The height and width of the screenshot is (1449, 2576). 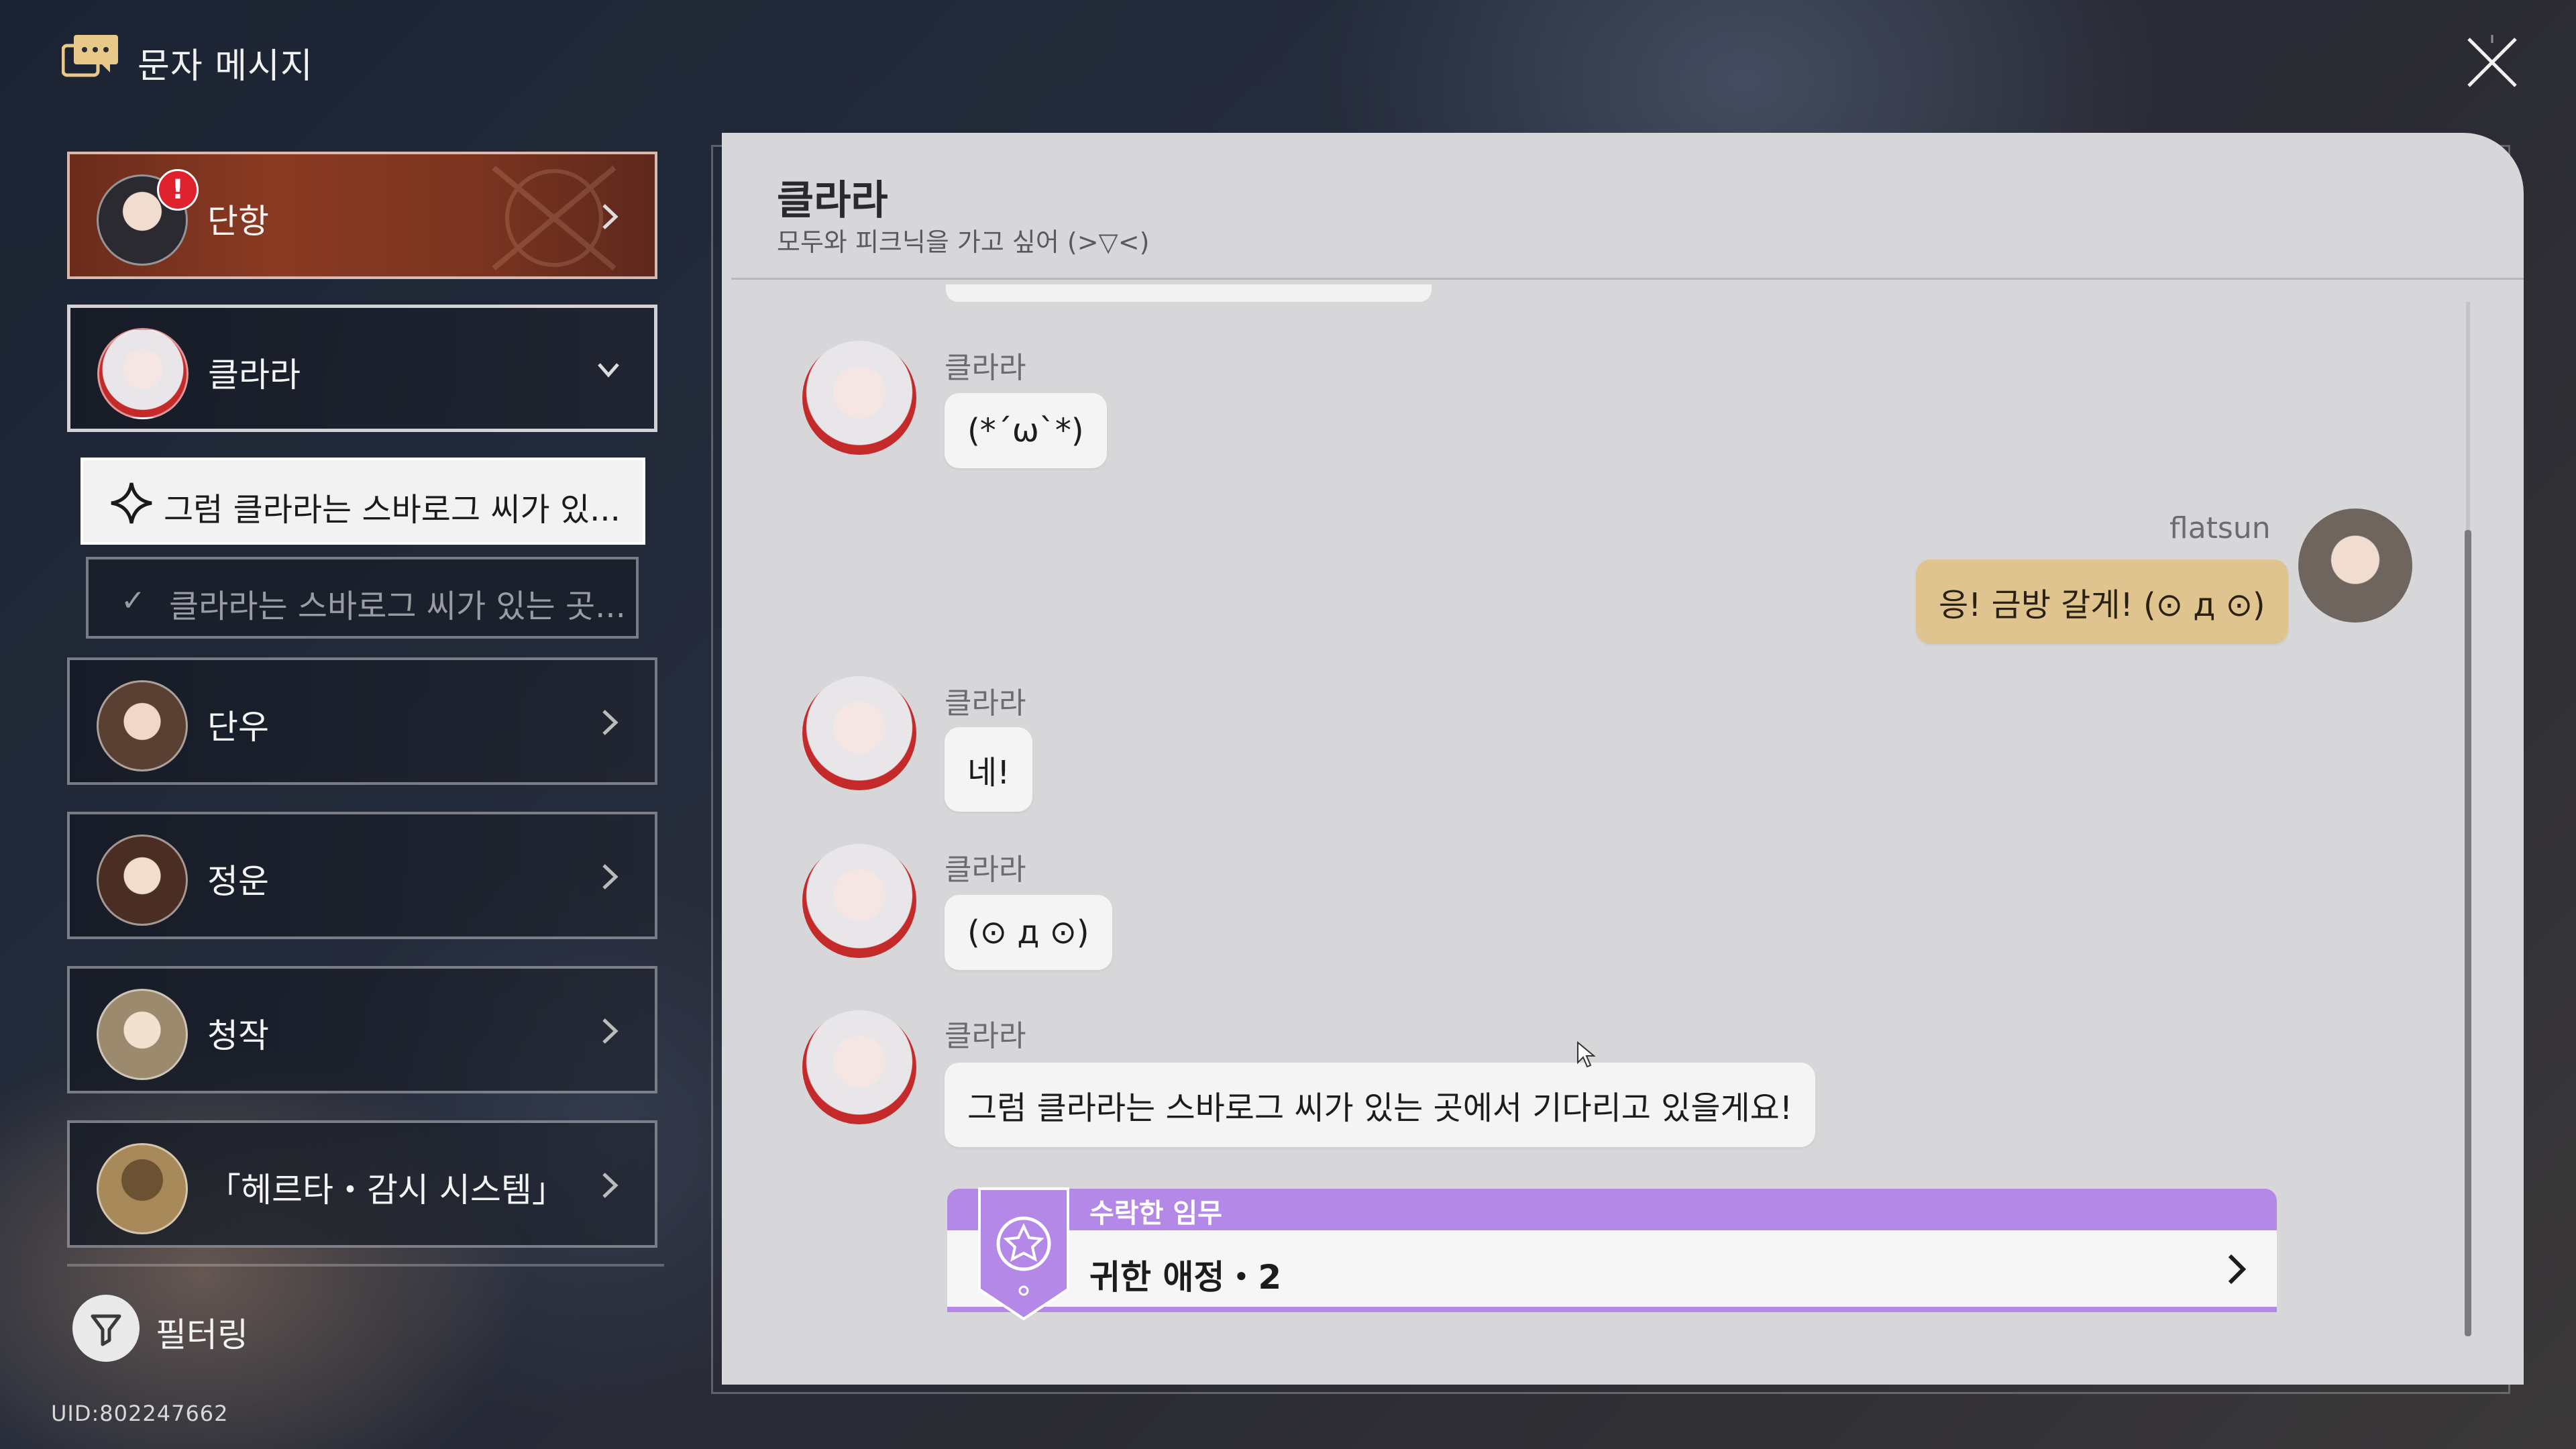 I want to click on close-icon, so click(x=2492, y=62).